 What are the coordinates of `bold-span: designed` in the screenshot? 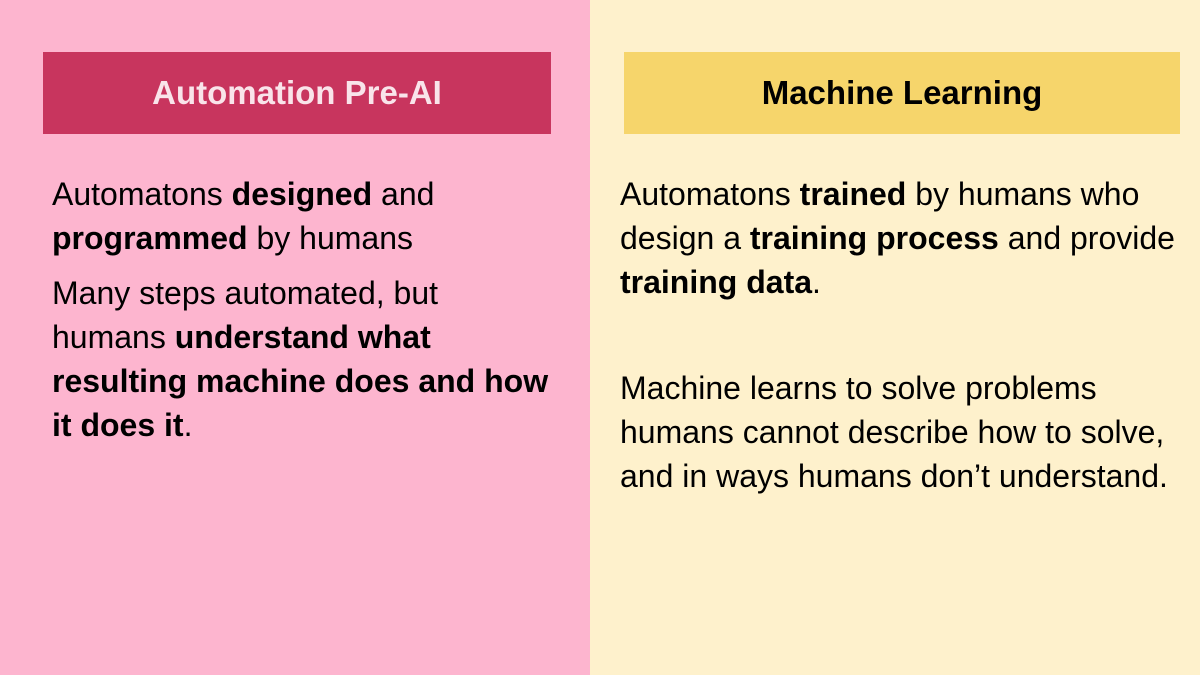 It's located at (302, 194).